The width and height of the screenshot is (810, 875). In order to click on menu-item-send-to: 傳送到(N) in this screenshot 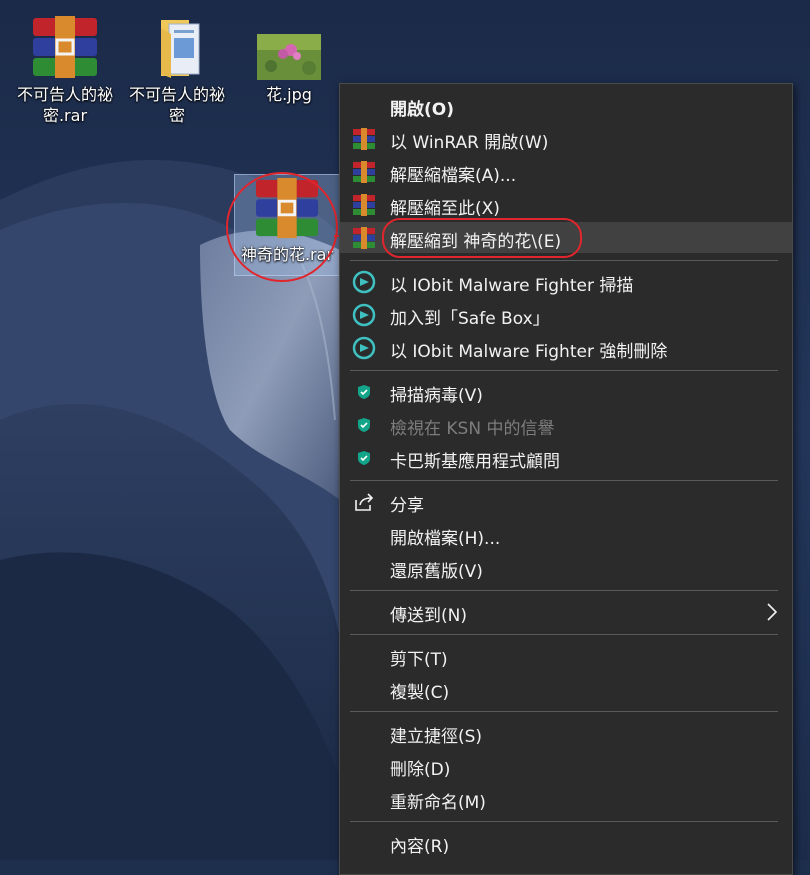, I will do `click(566, 611)`.